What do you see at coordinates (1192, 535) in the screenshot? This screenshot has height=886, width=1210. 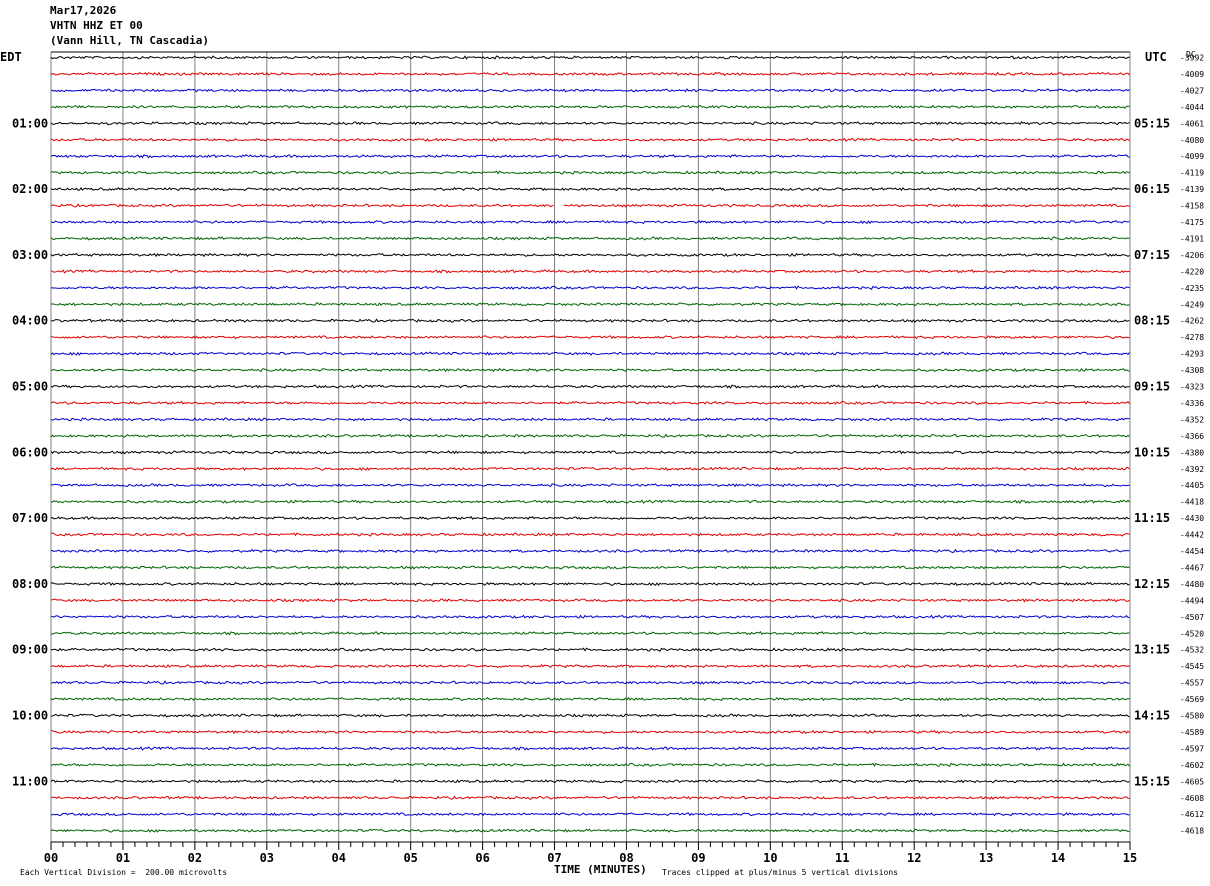 I see `dc-offset-label: -4442` at bounding box center [1192, 535].